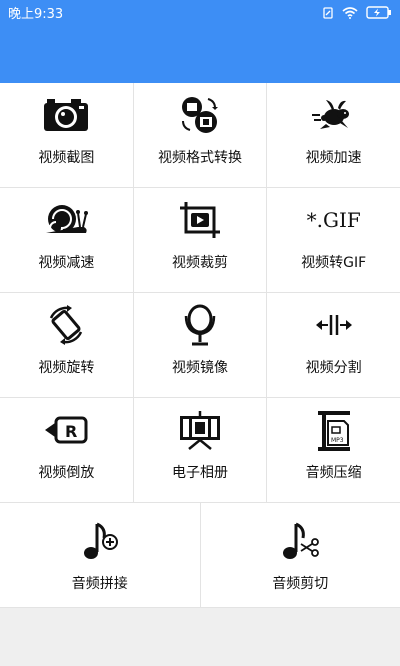 Image resolution: width=400 pixels, height=666 pixels. I want to click on gif-icon-text: *.GIF, so click(333, 220).